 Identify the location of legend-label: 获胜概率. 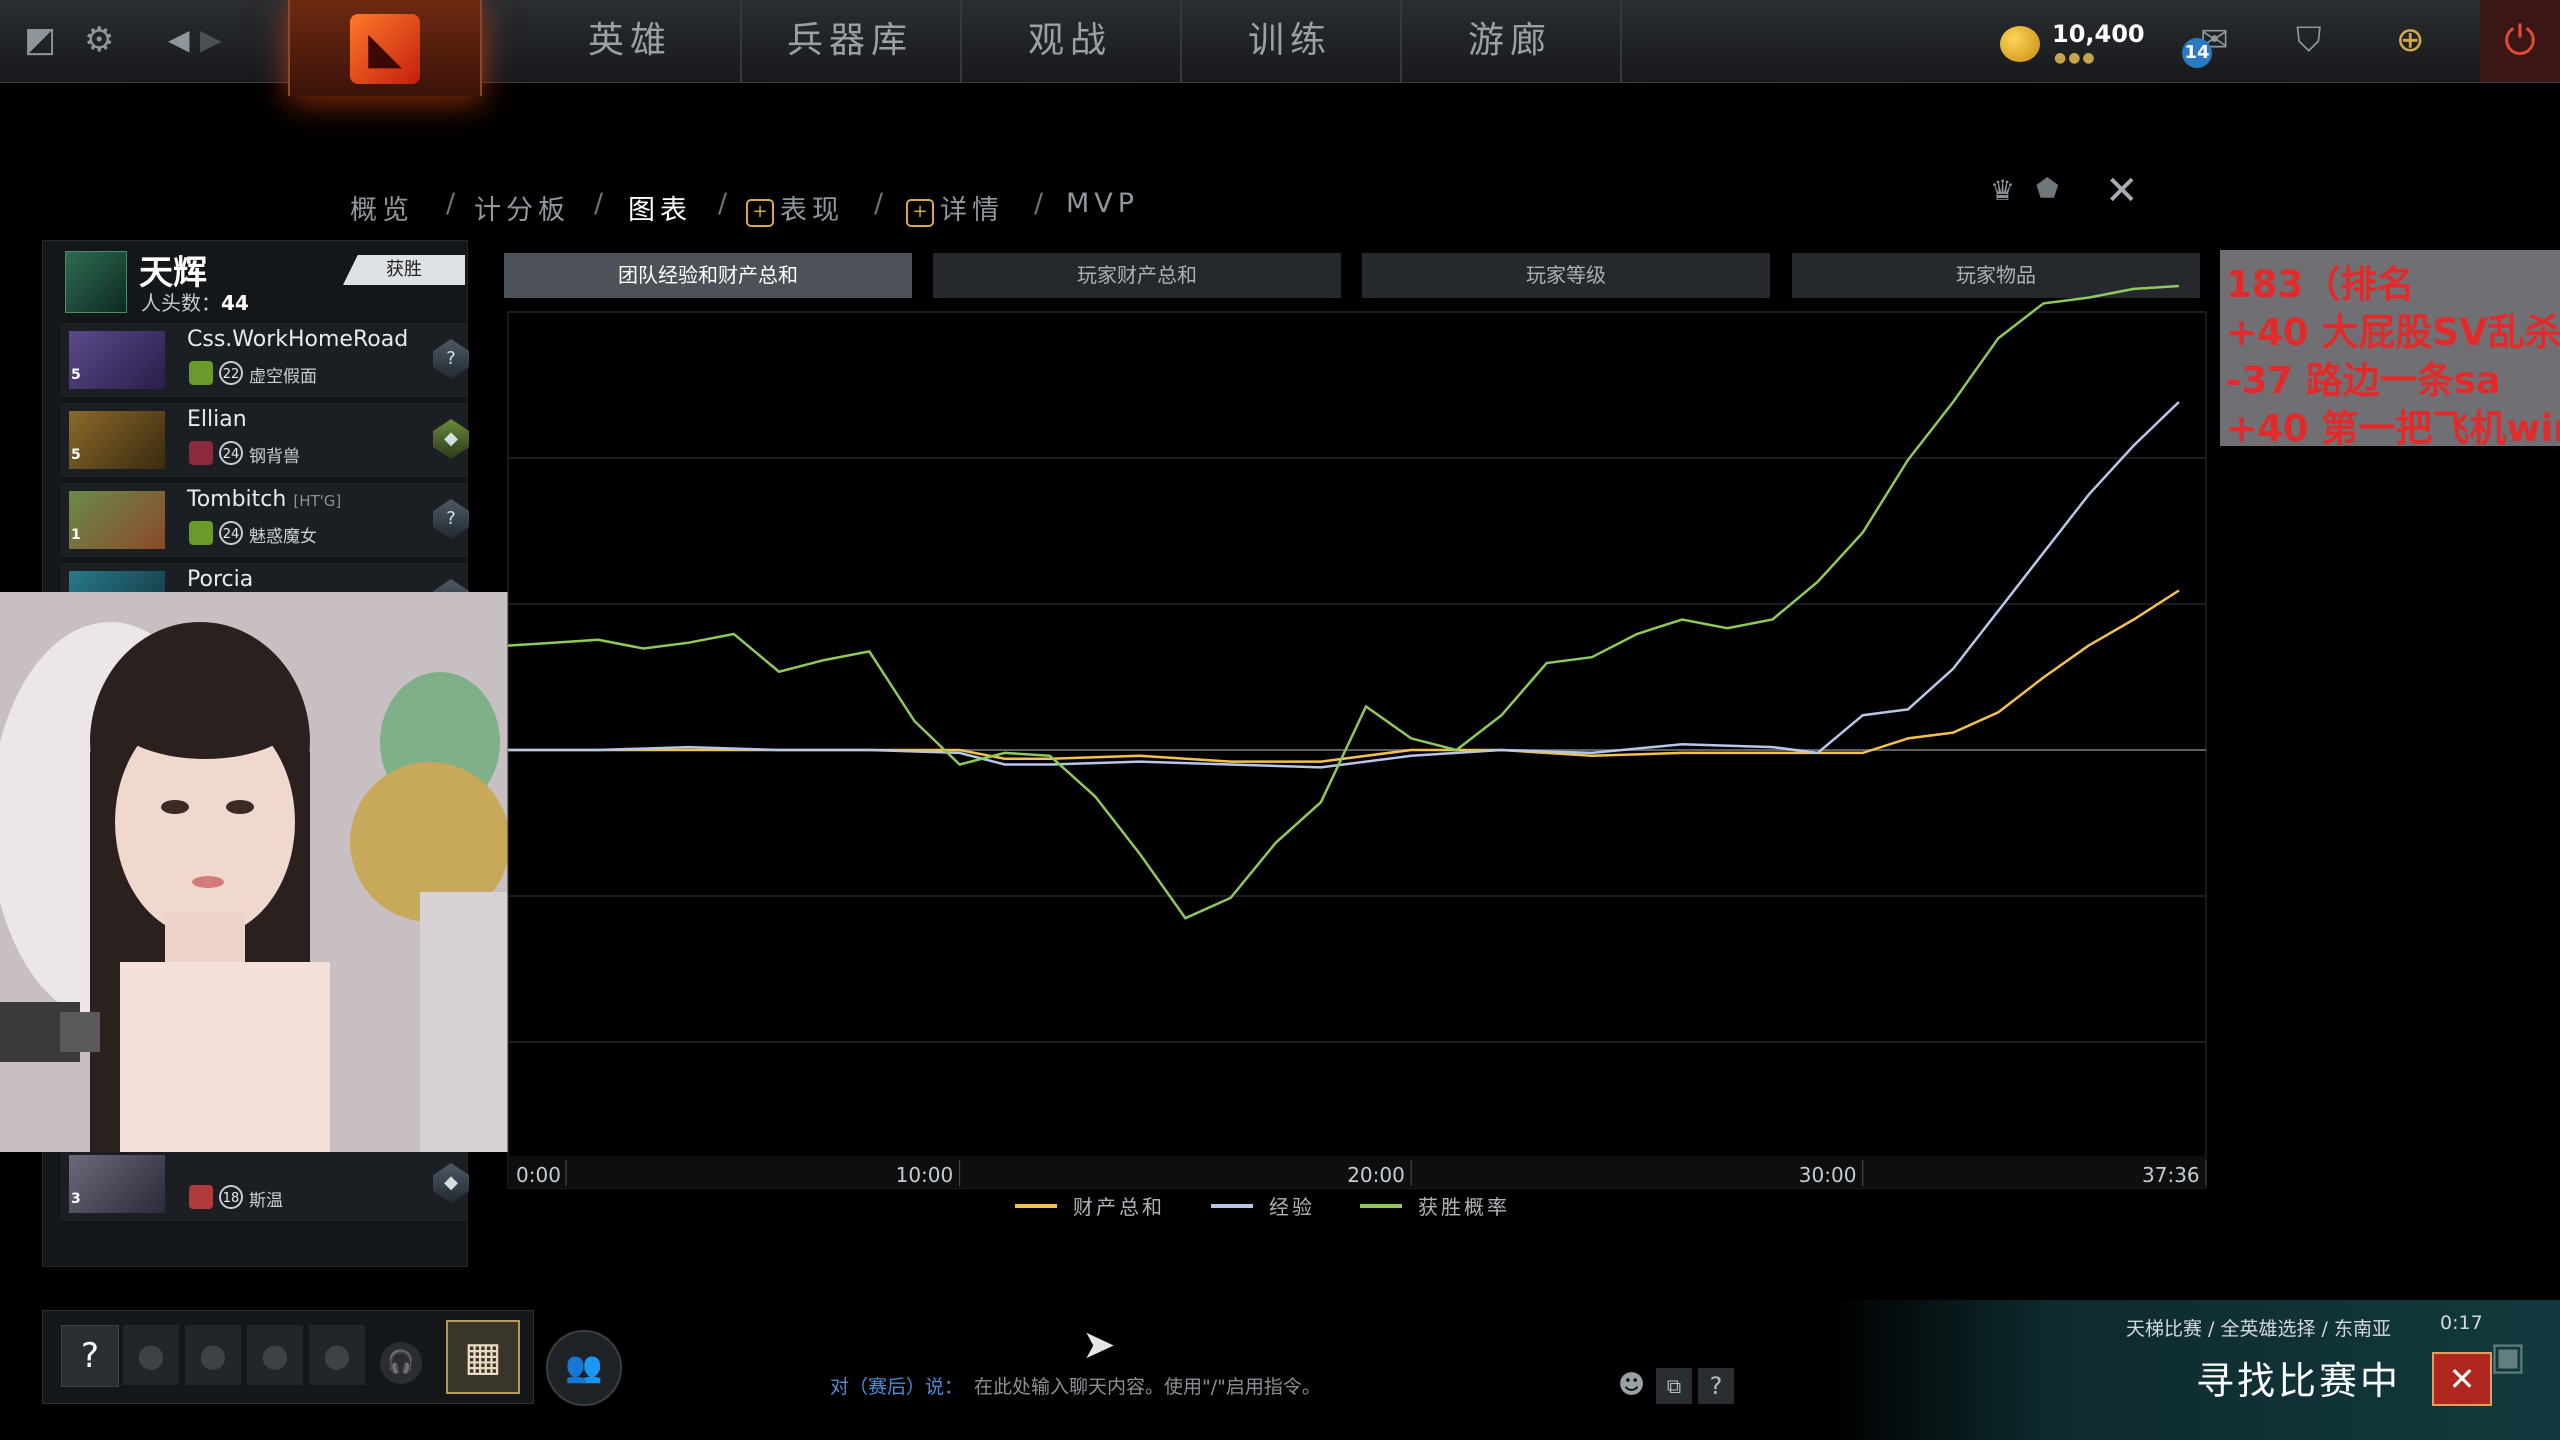
(1464, 1207).